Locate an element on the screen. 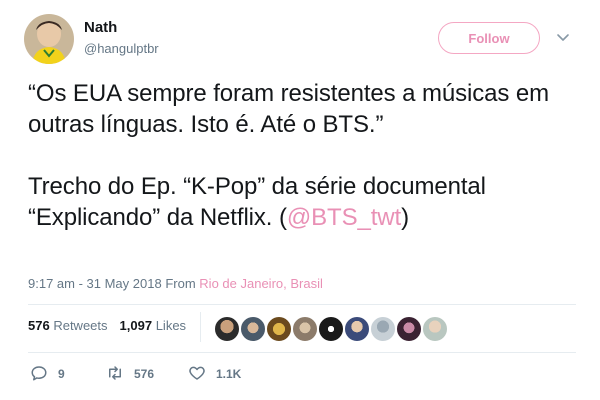 This screenshot has height=400, width=600. likes-stat: 1,097 Likes is located at coordinates (153, 325).